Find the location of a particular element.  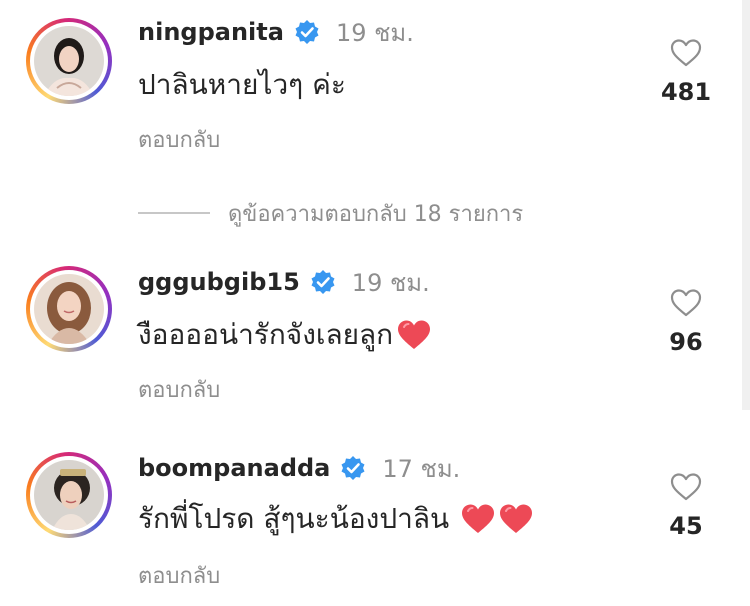

username-link: ningpanita is located at coordinates (211, 32).